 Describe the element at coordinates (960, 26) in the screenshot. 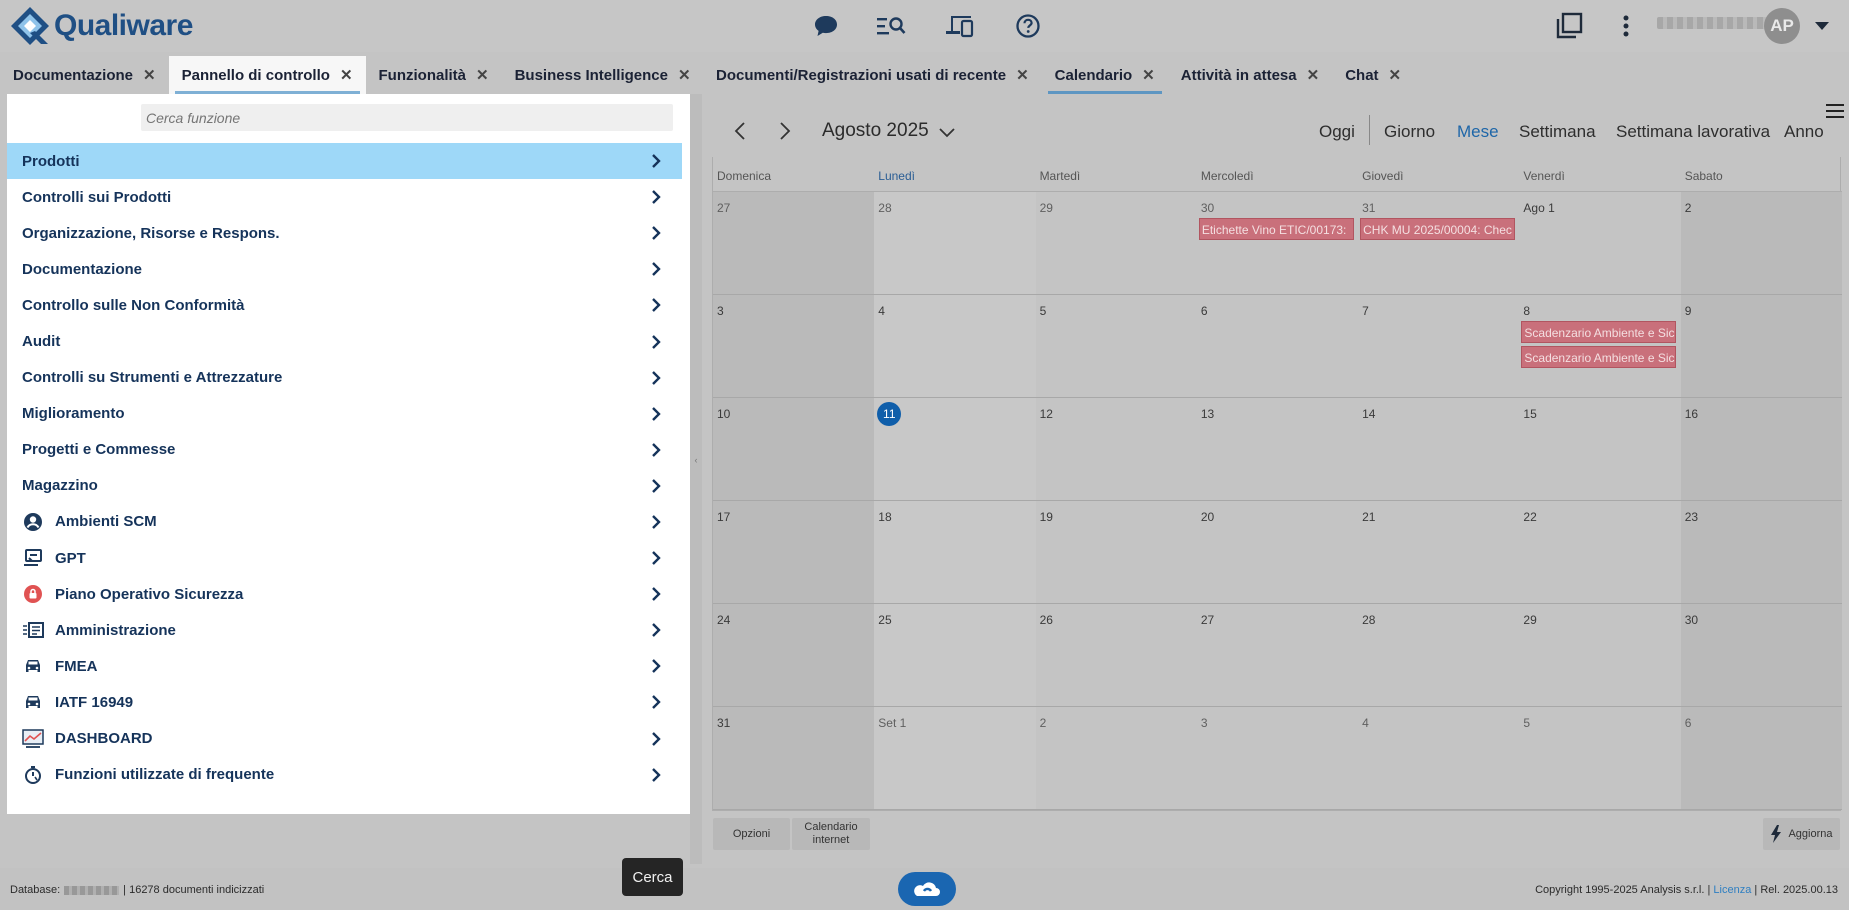

I see `devices-icon` at that location.